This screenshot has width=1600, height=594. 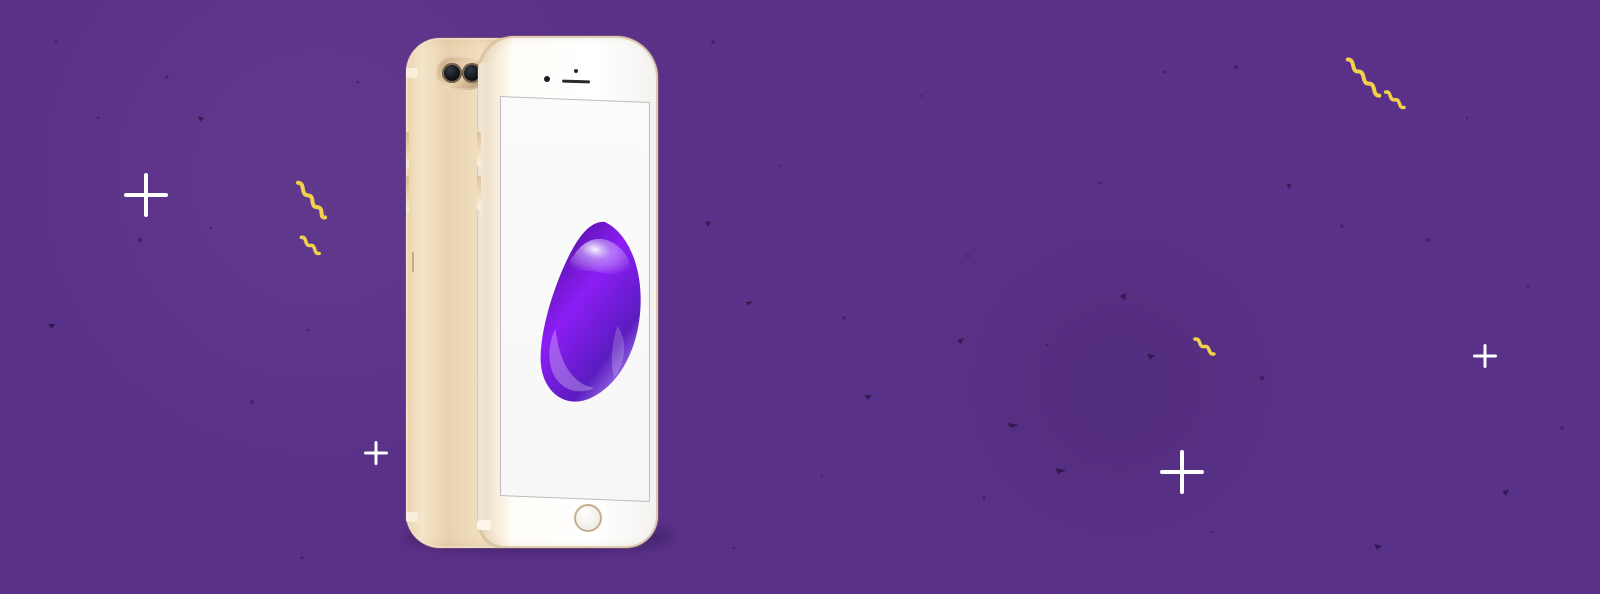 I want to click on front-camera-icon, so click(x=547, y=79).